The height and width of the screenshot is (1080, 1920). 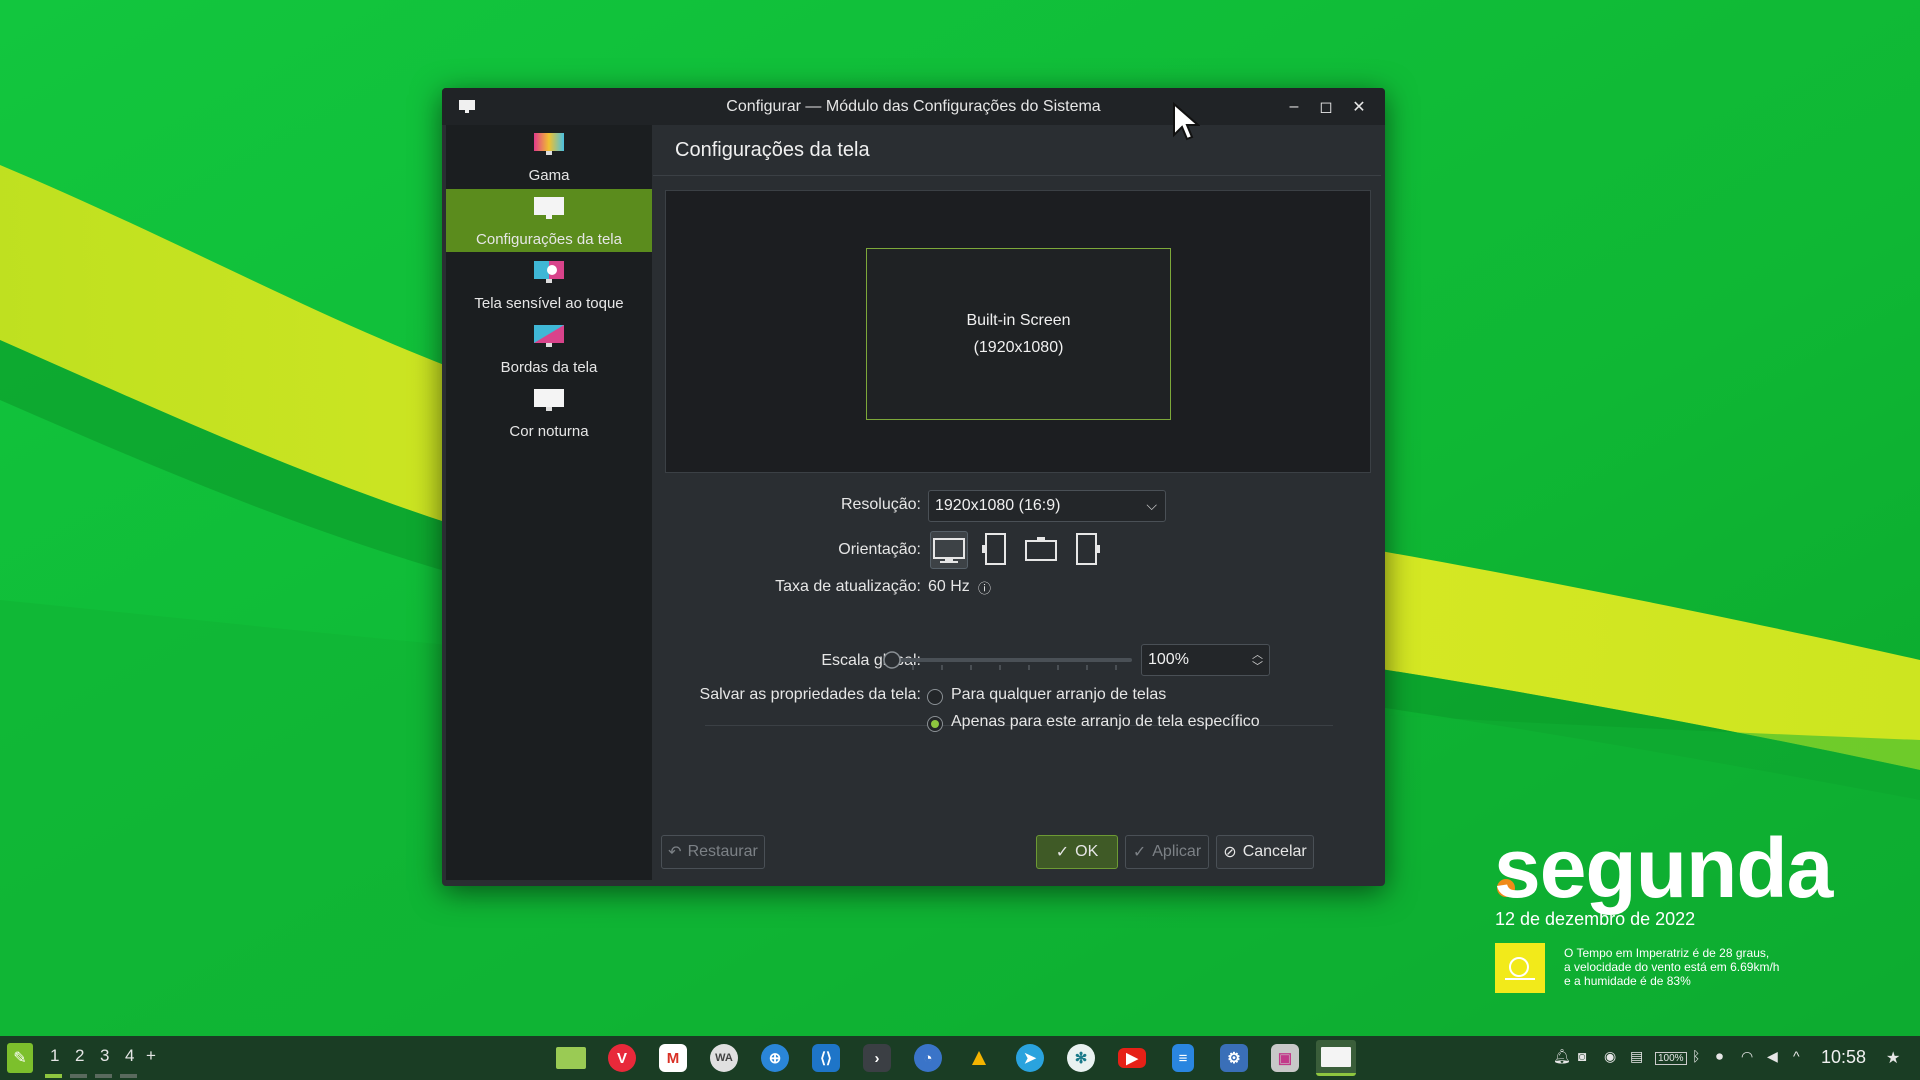 What do you see at coordinates (571, 1058) in the screenshot?
I see `file-manager-icon` at bounding box center [571, 1058].